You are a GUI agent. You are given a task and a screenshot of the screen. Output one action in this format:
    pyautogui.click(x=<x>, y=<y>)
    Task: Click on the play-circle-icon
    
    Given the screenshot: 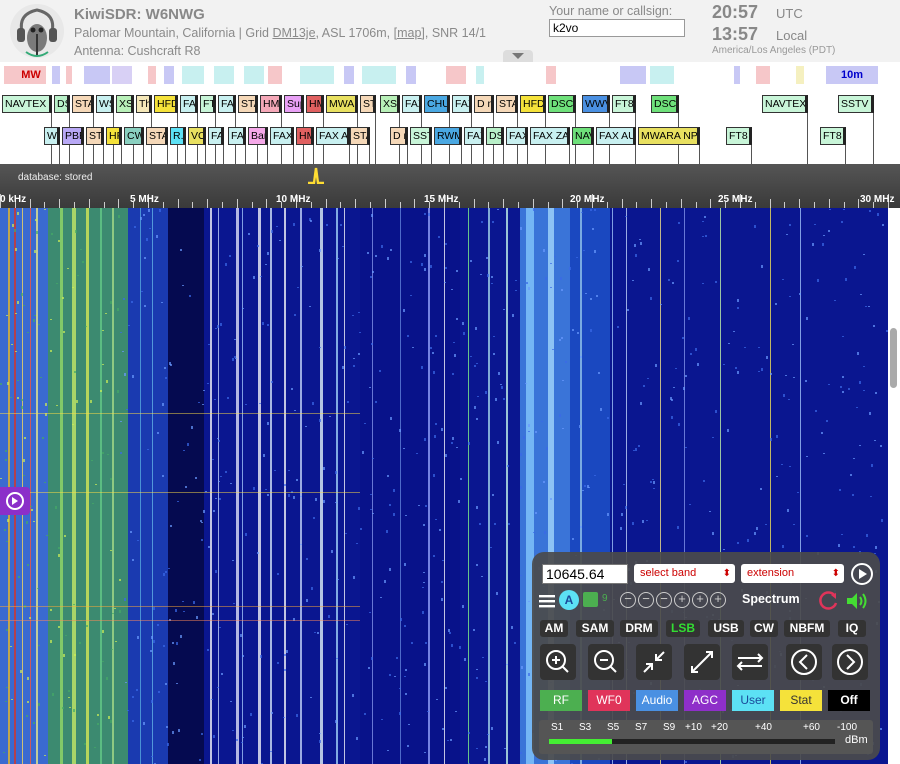 What is the action you would take?
    pyautogui.click(x=862, y=574)
    